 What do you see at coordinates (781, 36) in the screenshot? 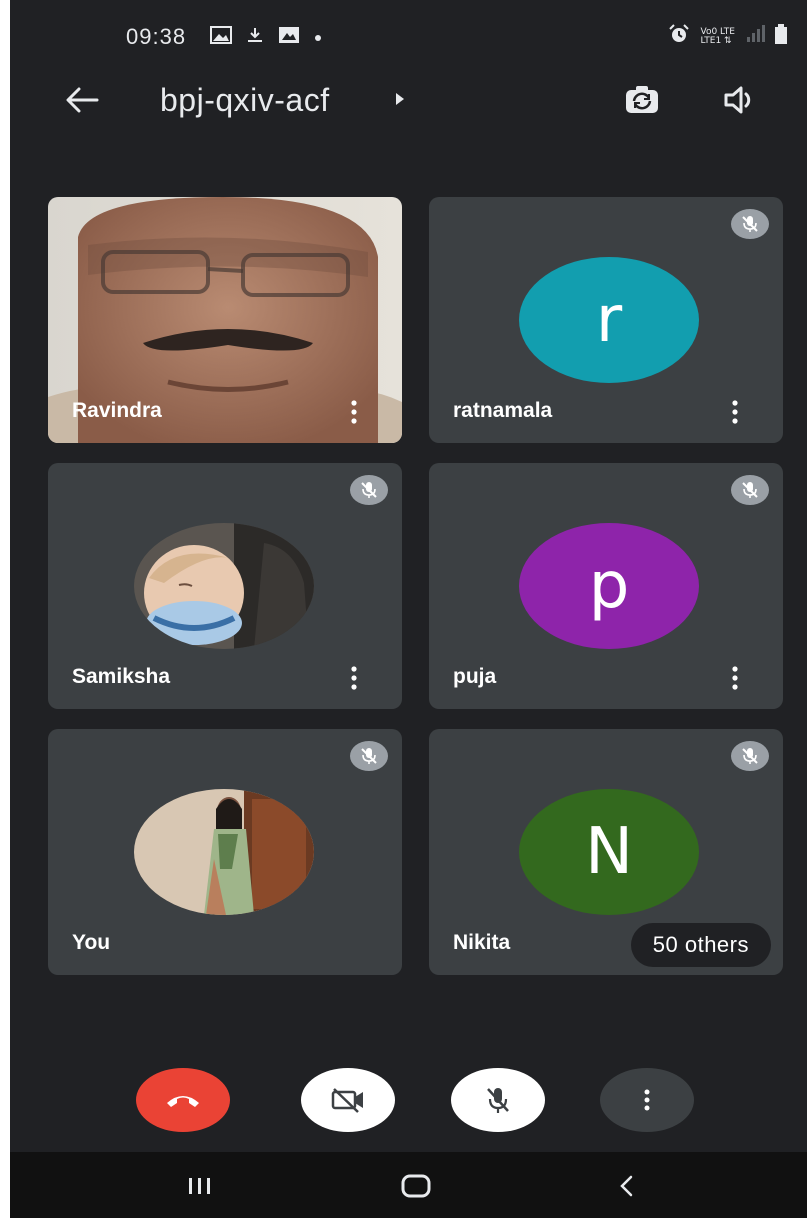
I see `battery-icon` at bounding box center [781, 36].